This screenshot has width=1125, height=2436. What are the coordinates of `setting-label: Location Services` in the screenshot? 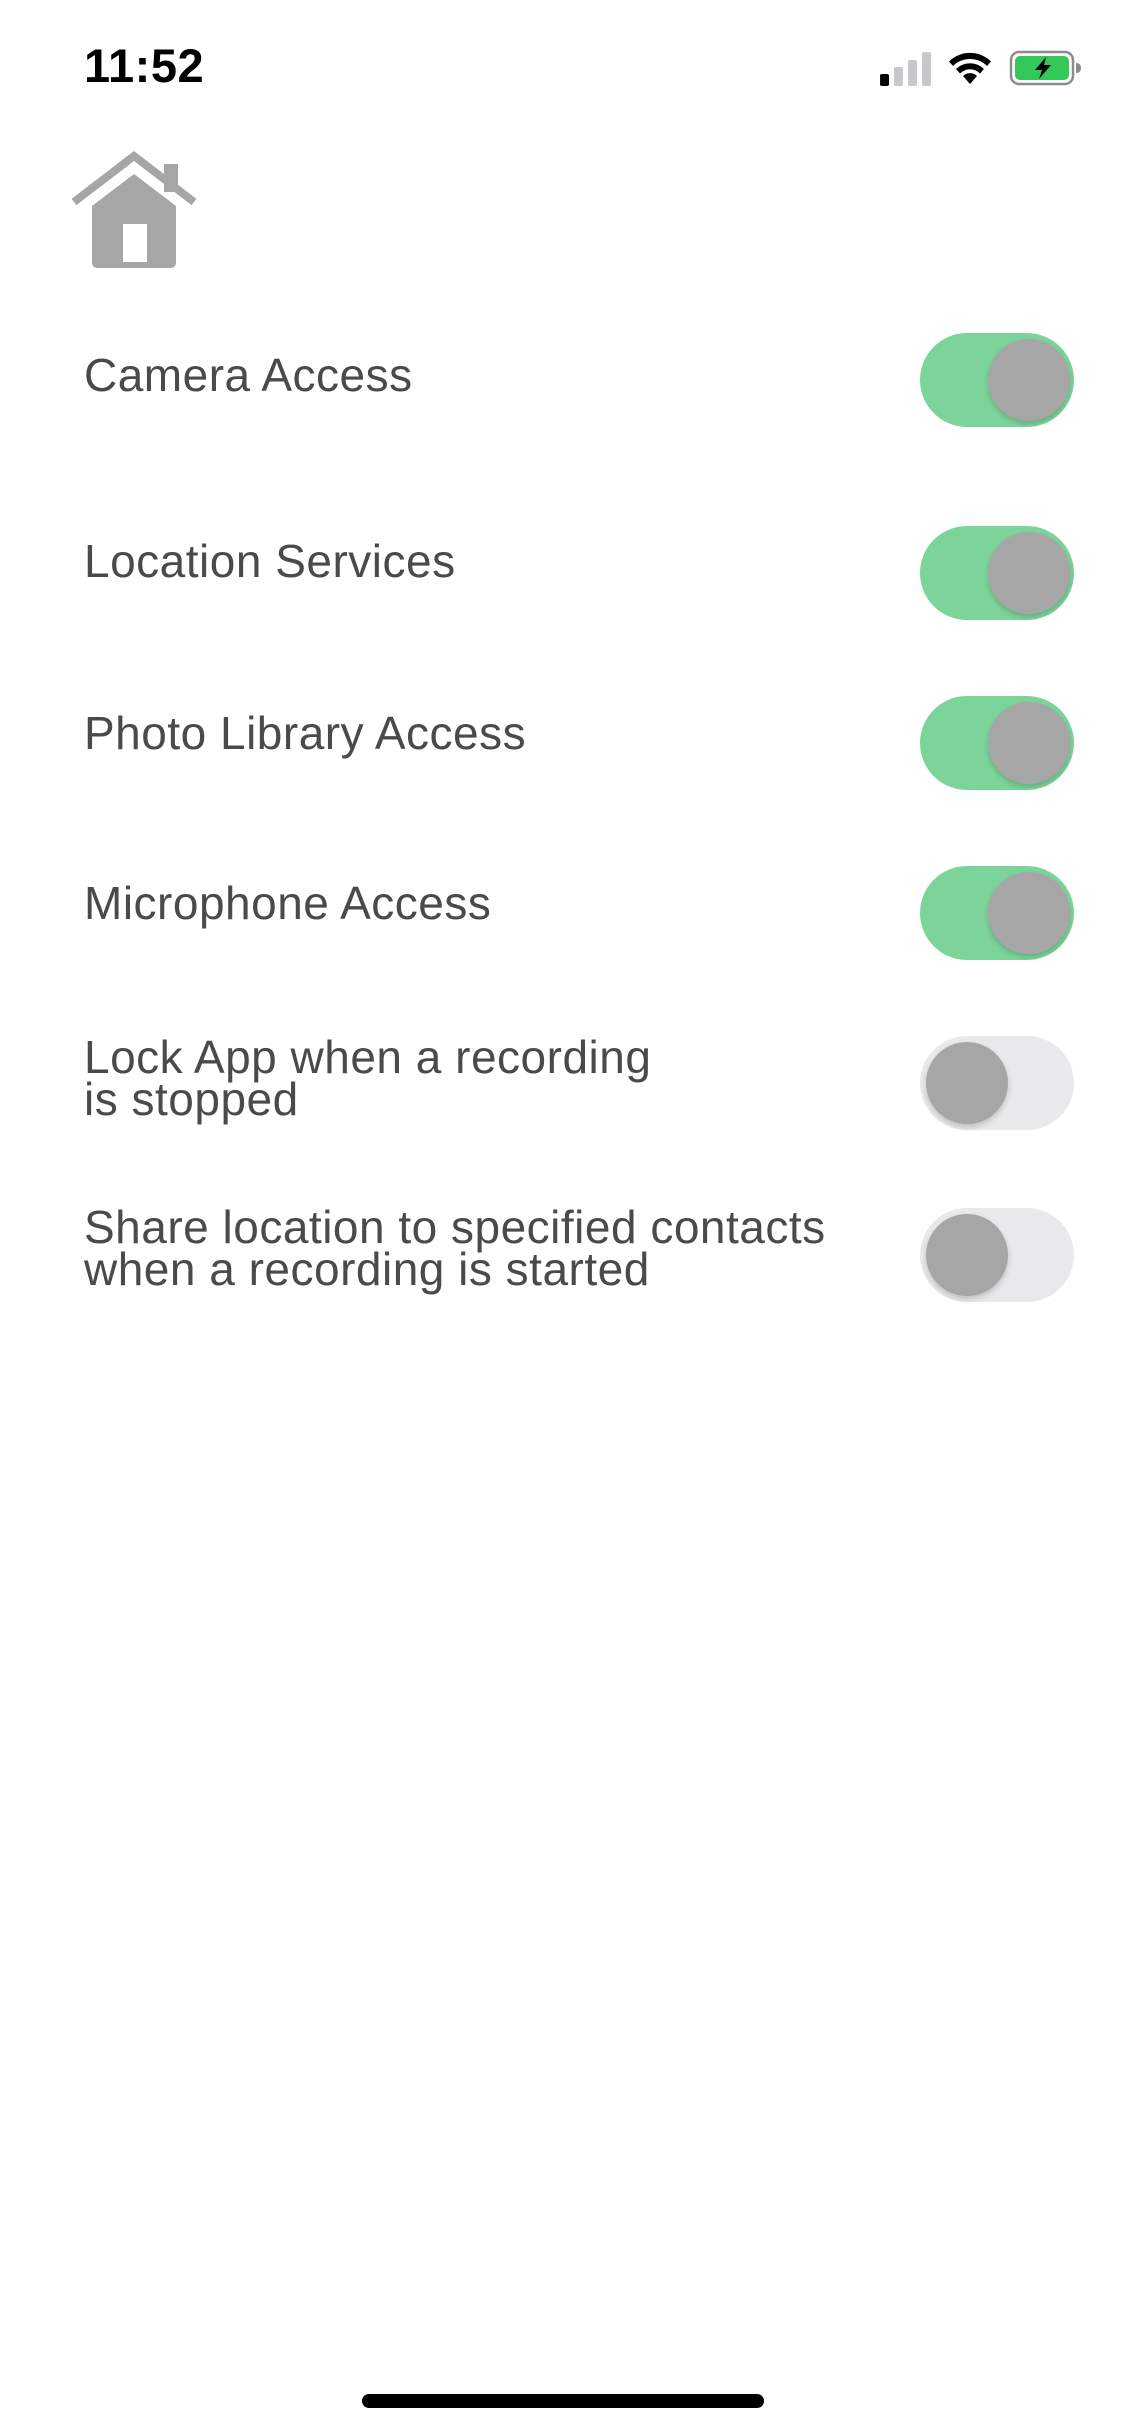 It's located at (270, 561).